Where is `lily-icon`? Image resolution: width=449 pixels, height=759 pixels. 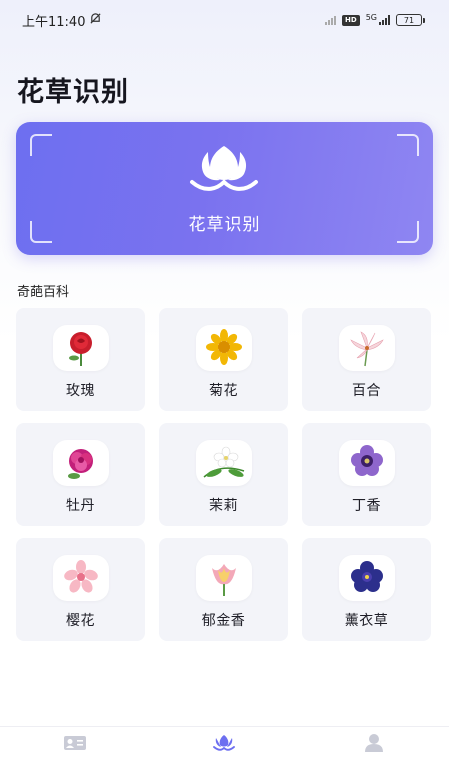
lily-icon is located at coordinates (366, 349).